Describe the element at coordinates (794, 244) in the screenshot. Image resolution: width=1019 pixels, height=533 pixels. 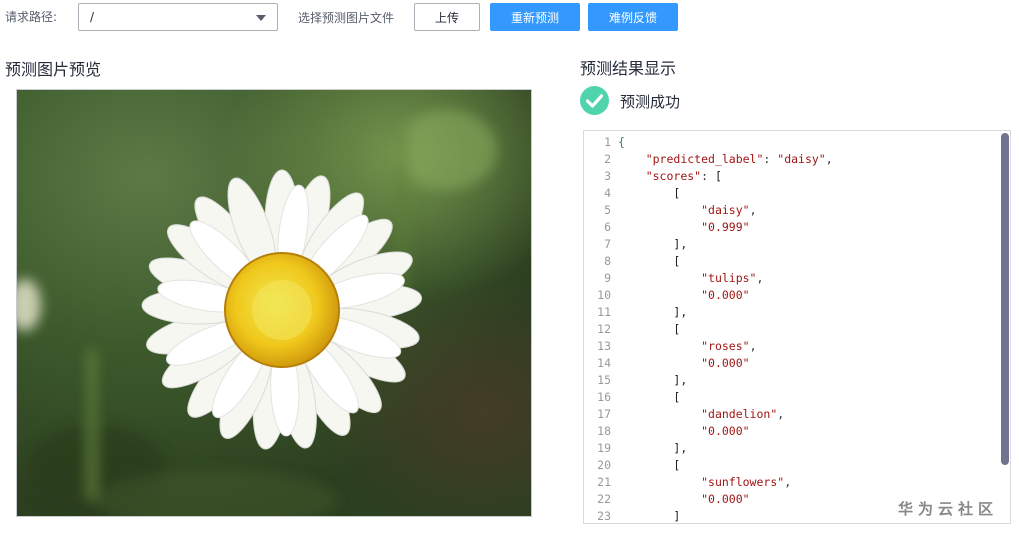
I see `code-line: 7 ],` at that location.